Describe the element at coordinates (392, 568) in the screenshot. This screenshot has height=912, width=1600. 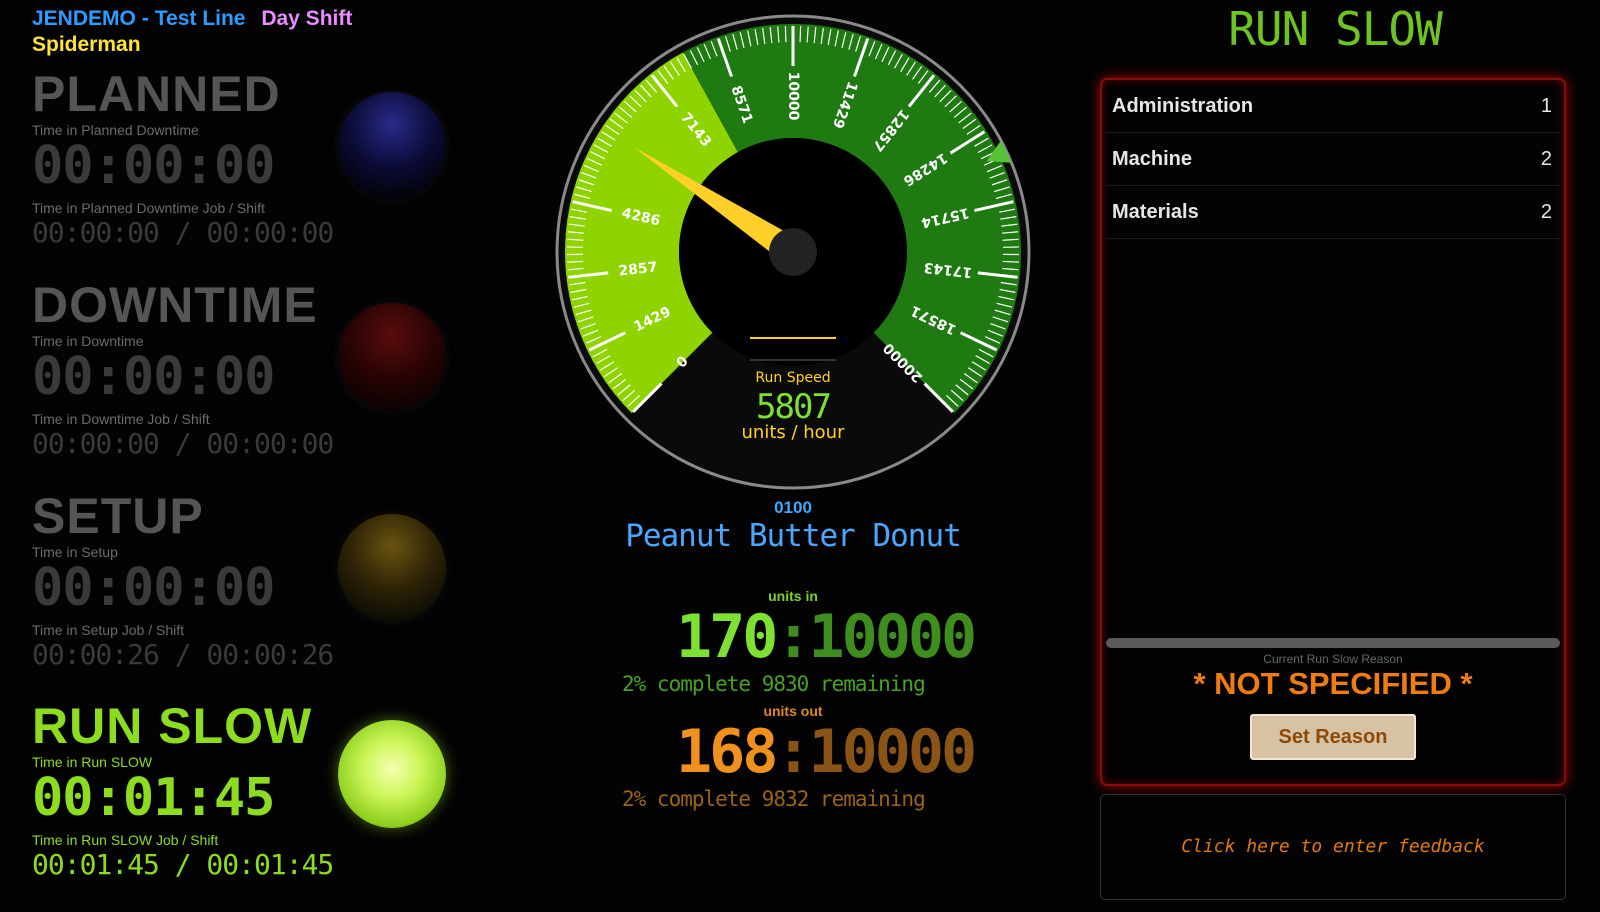
I see `setup-indicator-lamp` at that location.